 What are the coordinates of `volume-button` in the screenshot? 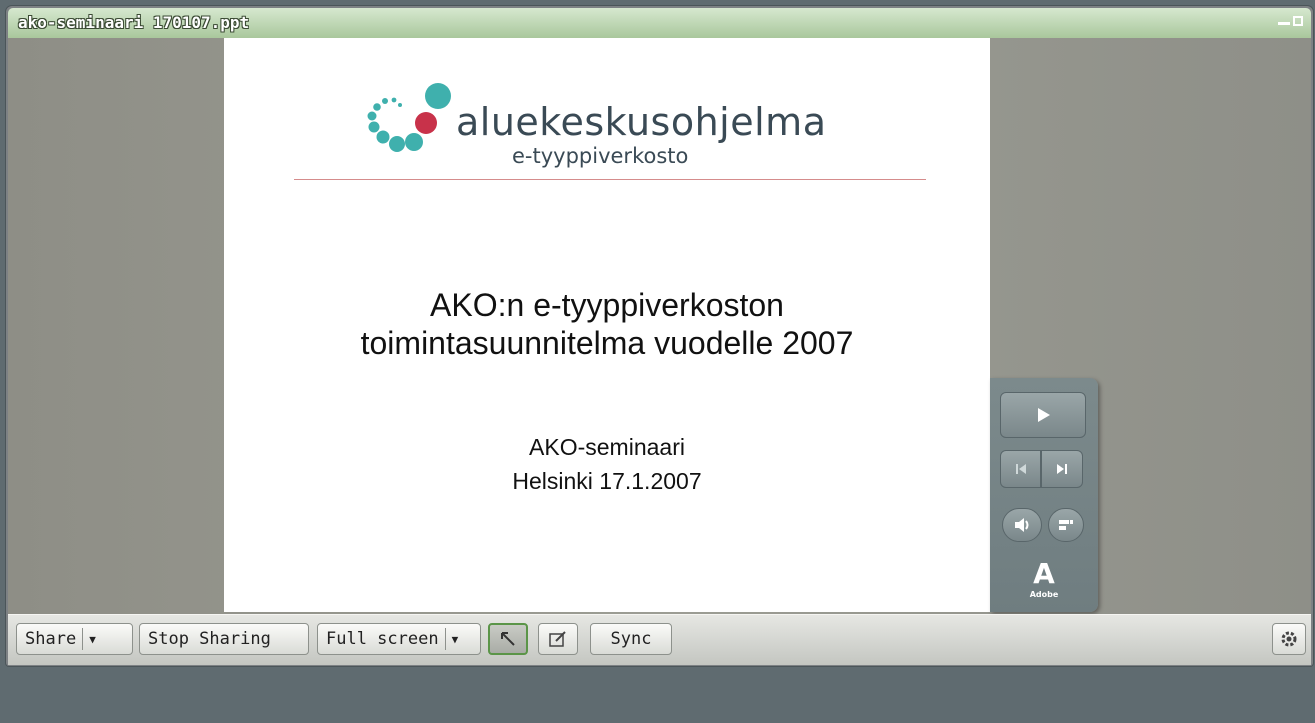 It's located at (1022, 525).